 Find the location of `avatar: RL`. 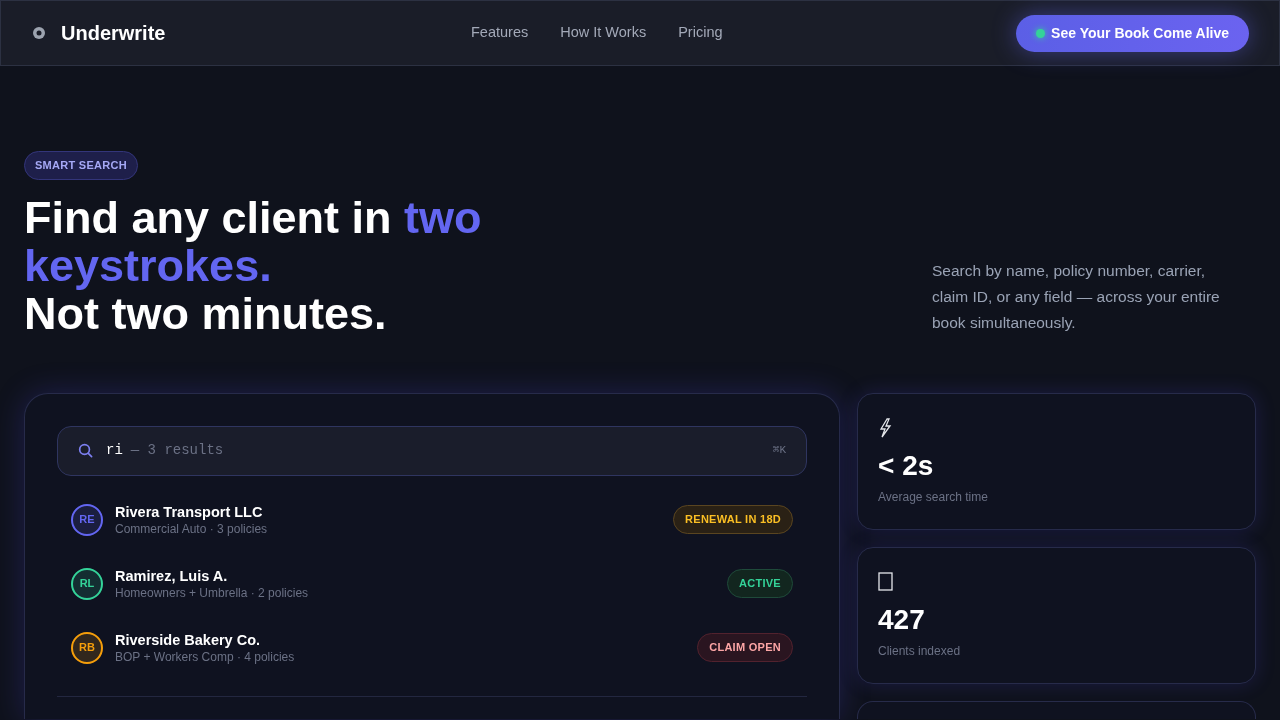

avatar: RL is located at coordinates (87, 583).